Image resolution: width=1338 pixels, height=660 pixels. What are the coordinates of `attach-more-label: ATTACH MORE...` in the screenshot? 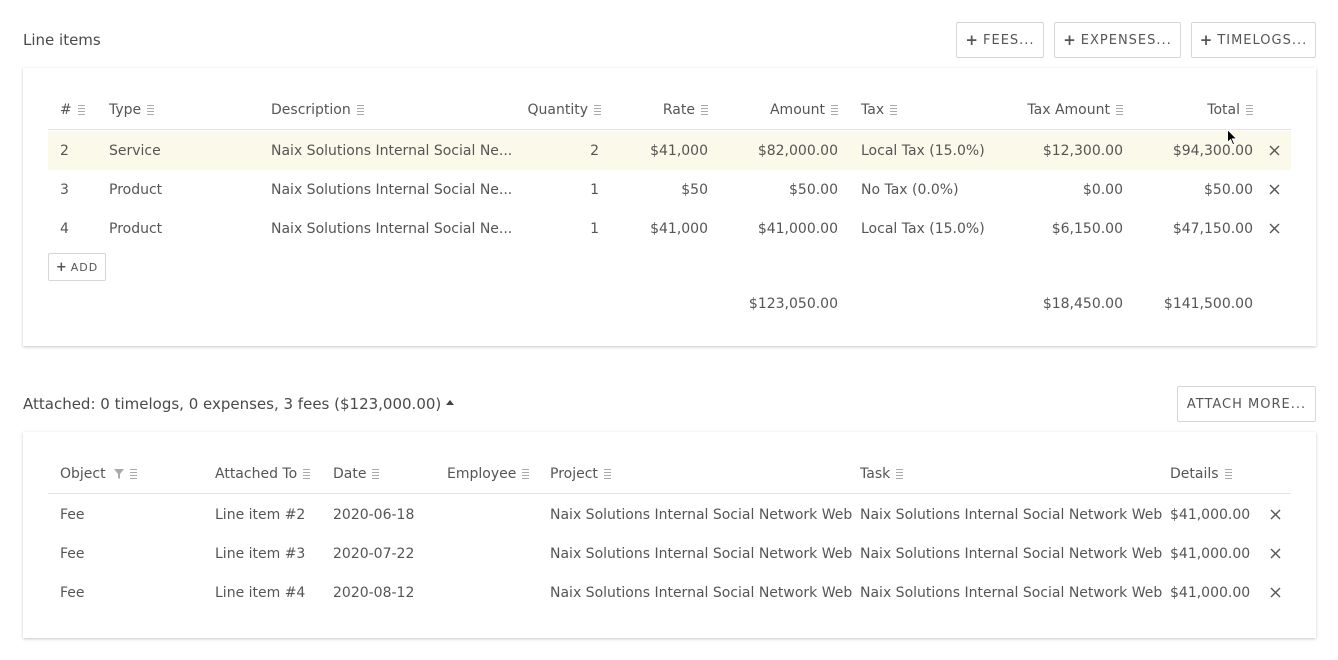 It's located at (1246, 404).